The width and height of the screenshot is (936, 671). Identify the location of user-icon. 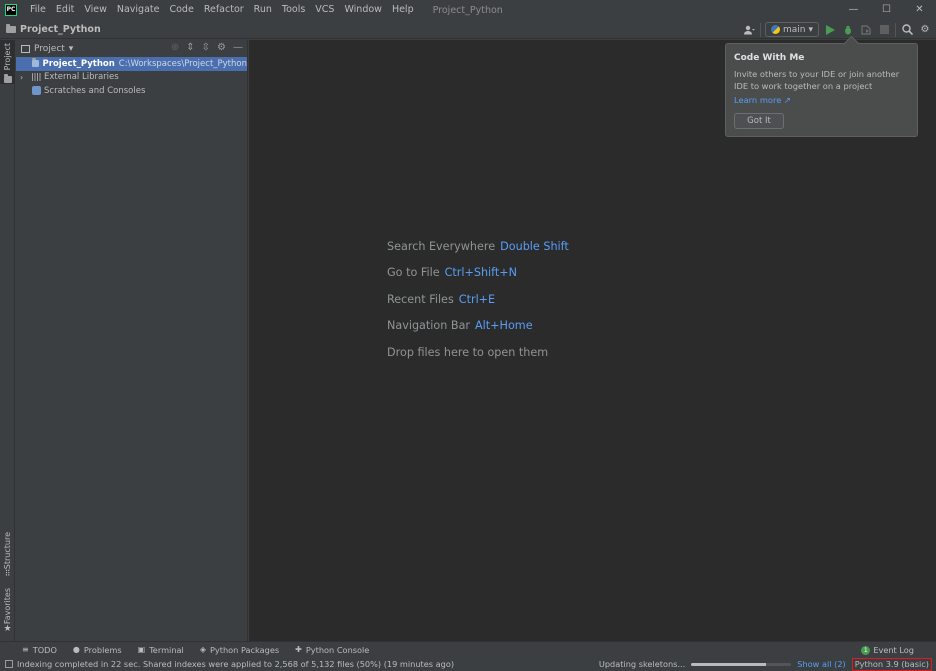
(749, 30).